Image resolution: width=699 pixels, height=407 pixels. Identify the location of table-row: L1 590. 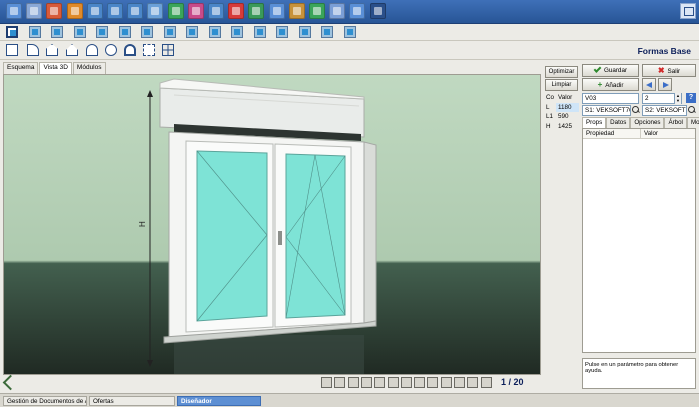
(561, 117).